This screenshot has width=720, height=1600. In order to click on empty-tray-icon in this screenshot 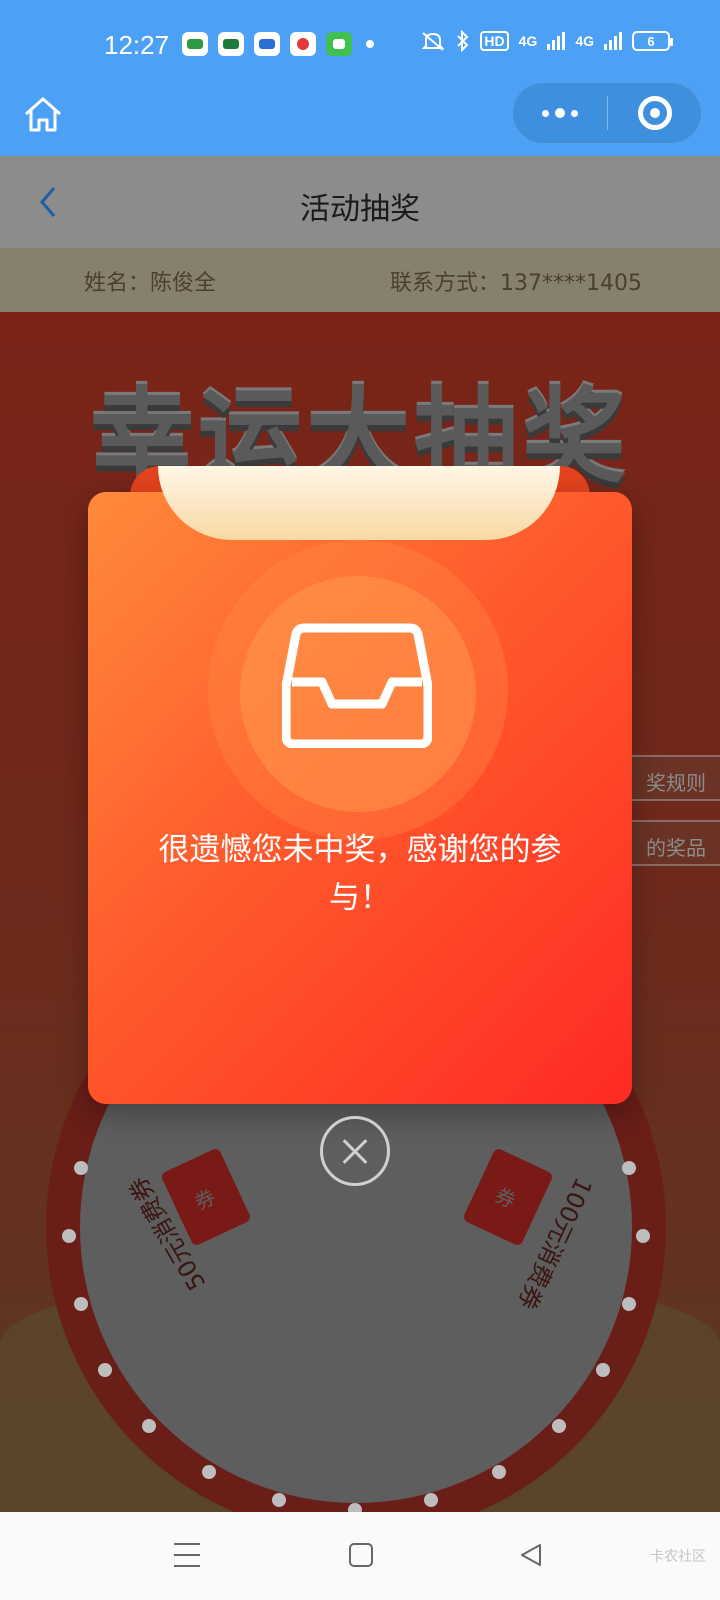, I will do `click(357, 685)`.